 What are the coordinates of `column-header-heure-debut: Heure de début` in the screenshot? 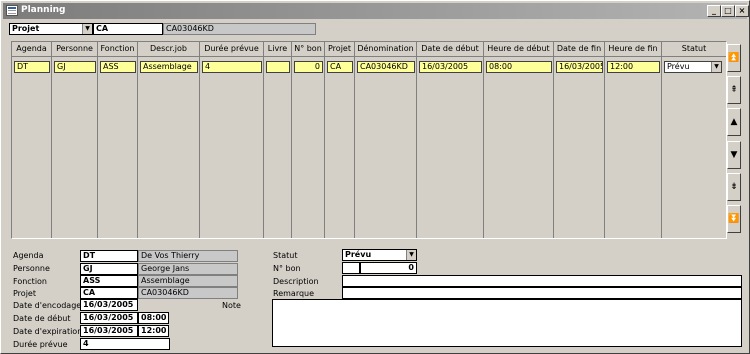 It's located at (519, 49).